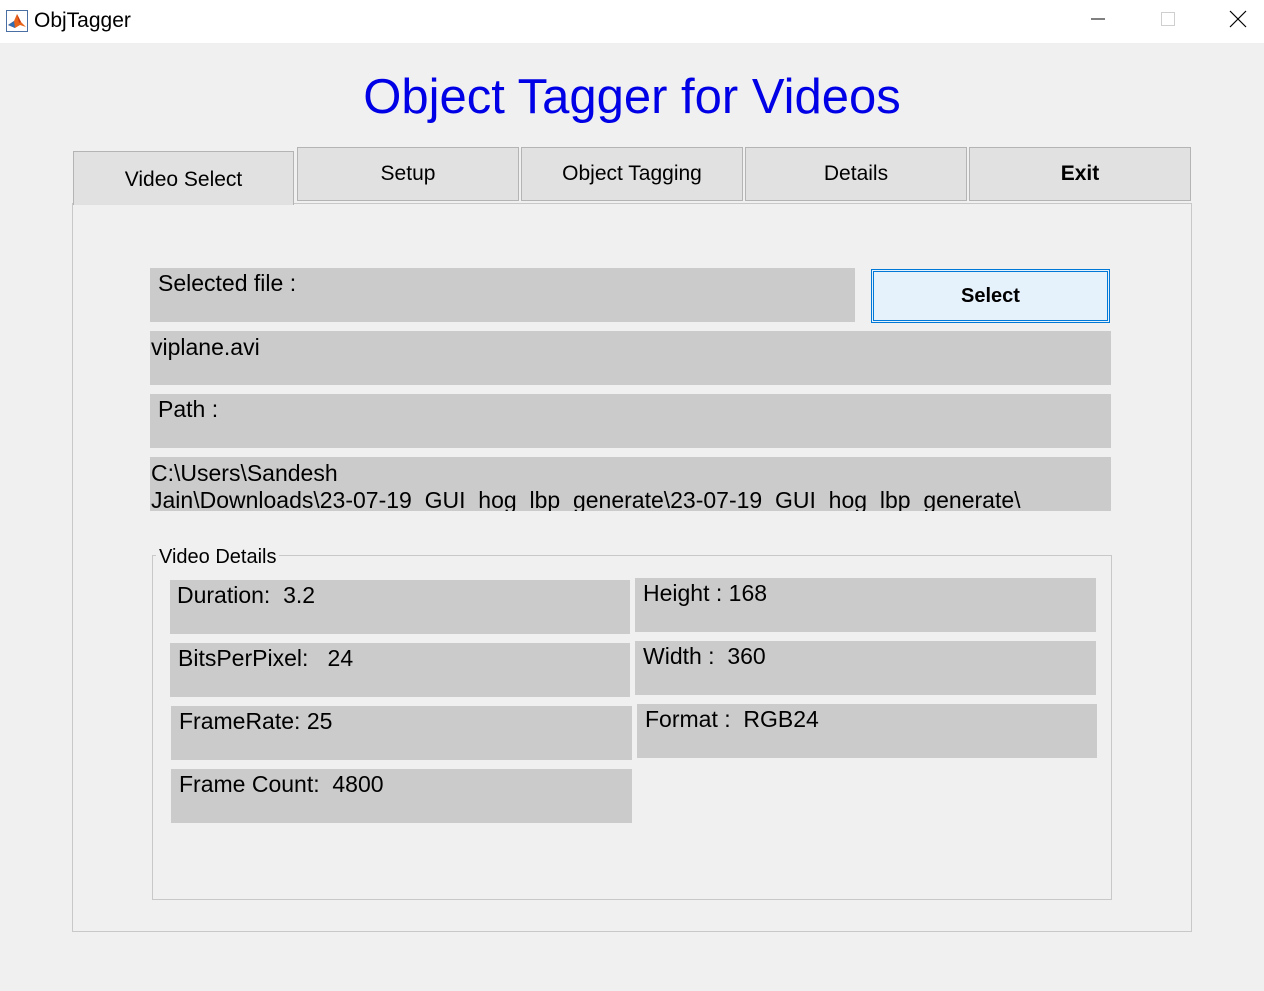 The image size is (1264, 991). I want to click on tab-label: Video Select, so click(183, 179).